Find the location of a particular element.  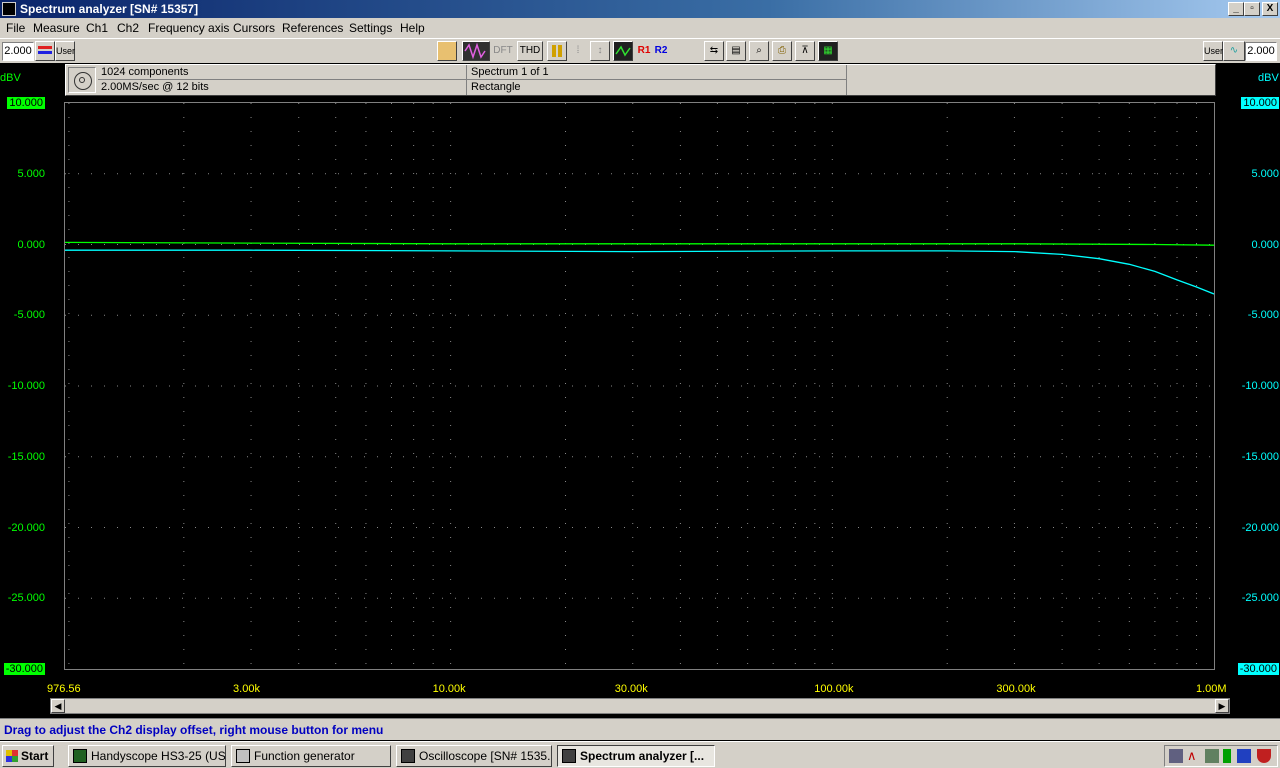

autoscale-icon: ↕ is located at coordinates (600, 51).